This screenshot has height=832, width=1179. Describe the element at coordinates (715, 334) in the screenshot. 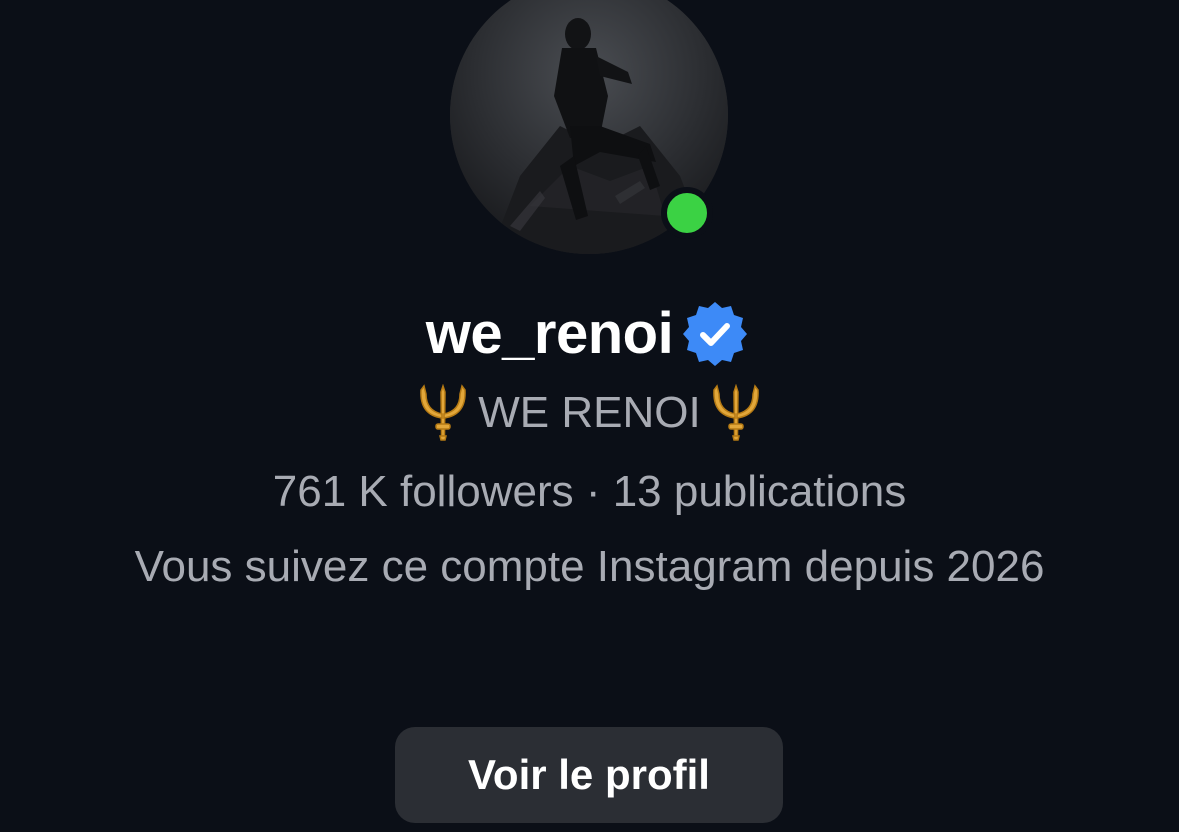

I see `verified-badge-icon` at that location.